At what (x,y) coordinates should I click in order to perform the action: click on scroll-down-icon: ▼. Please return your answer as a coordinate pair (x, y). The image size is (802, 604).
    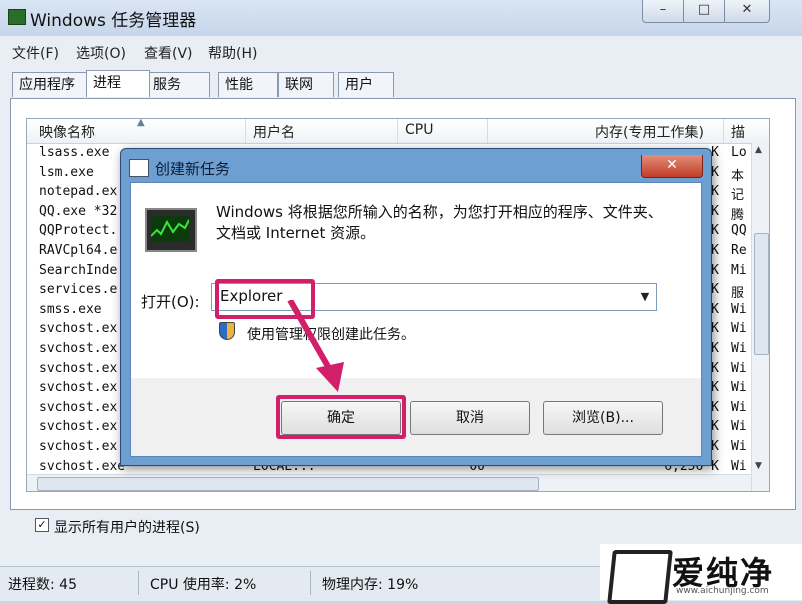
    Looking at the image, I should click on (758, 466).